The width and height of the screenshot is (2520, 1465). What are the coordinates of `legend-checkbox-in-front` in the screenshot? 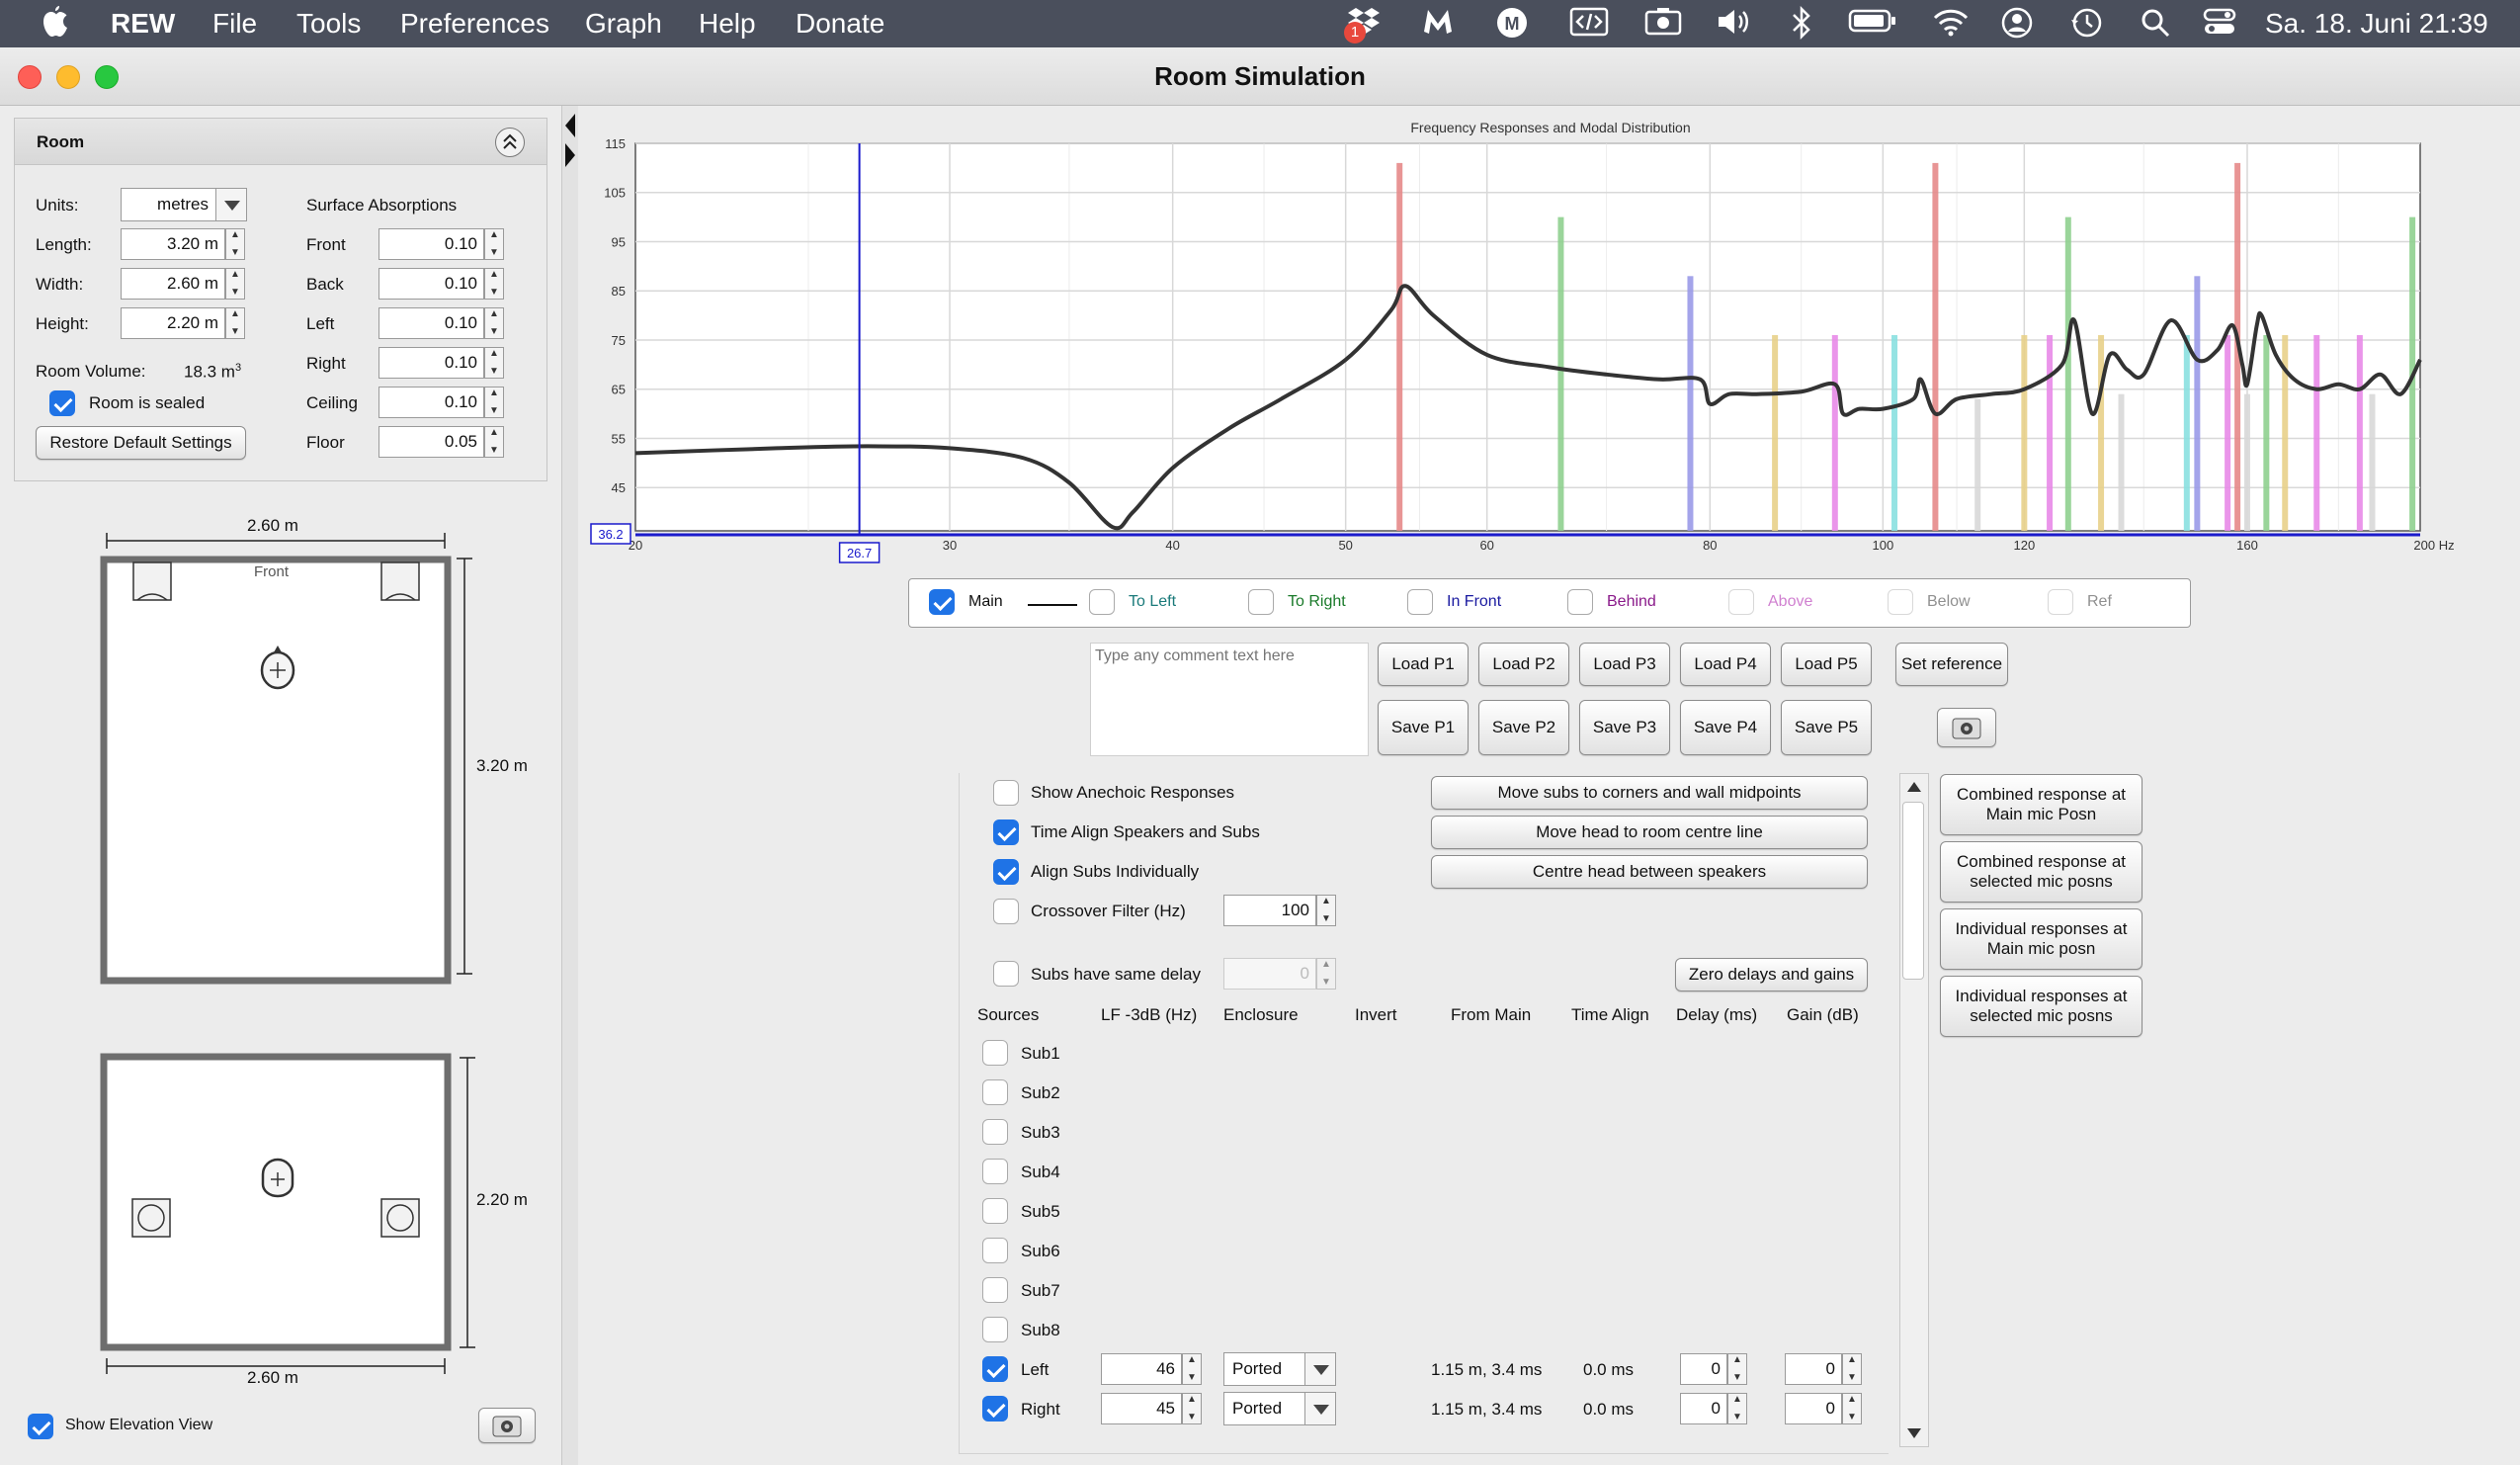 It's located at (1420, 602).